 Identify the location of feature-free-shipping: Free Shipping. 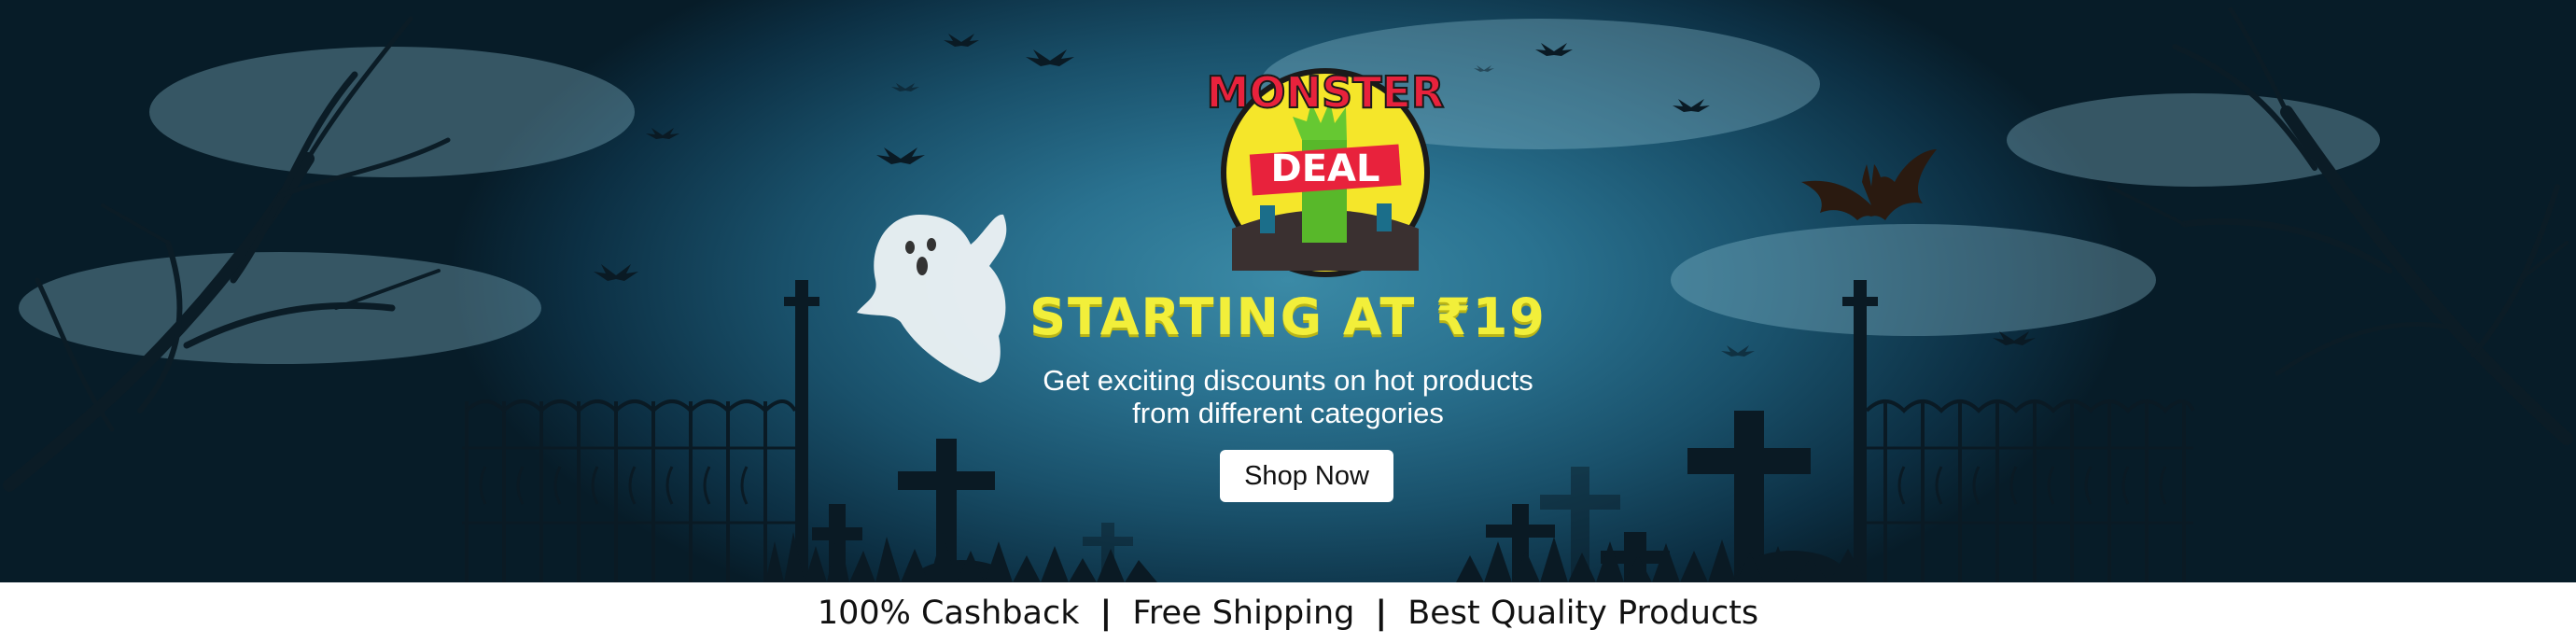
(1243, 613).